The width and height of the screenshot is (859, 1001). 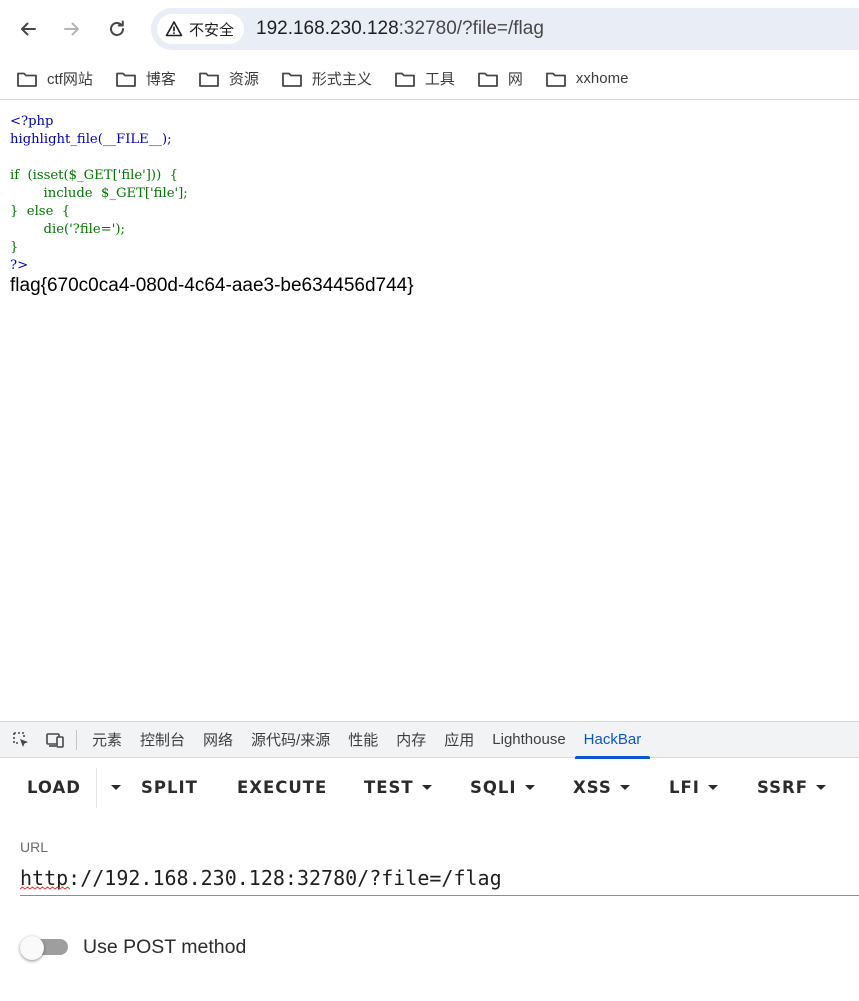 What do you see at coordinates (515, 79) in the screenshot?
I see `bookmark-label: 网` at bounding box center [515, 79].